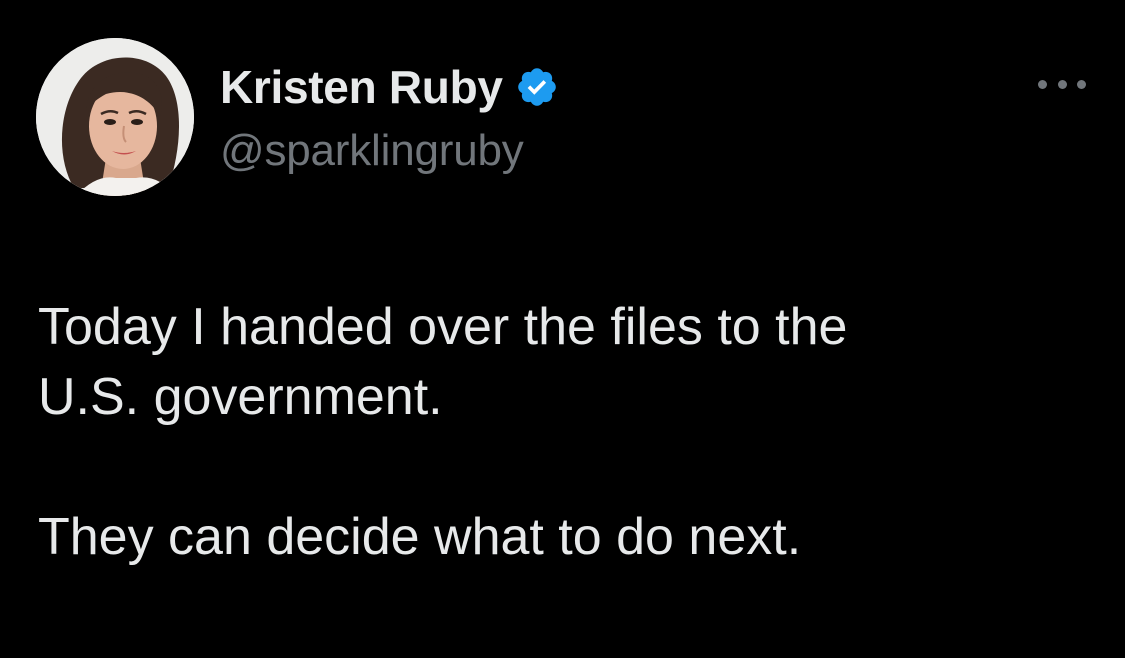 The image size is (1125, 658). I want to click on avatar, so click(115, 117).